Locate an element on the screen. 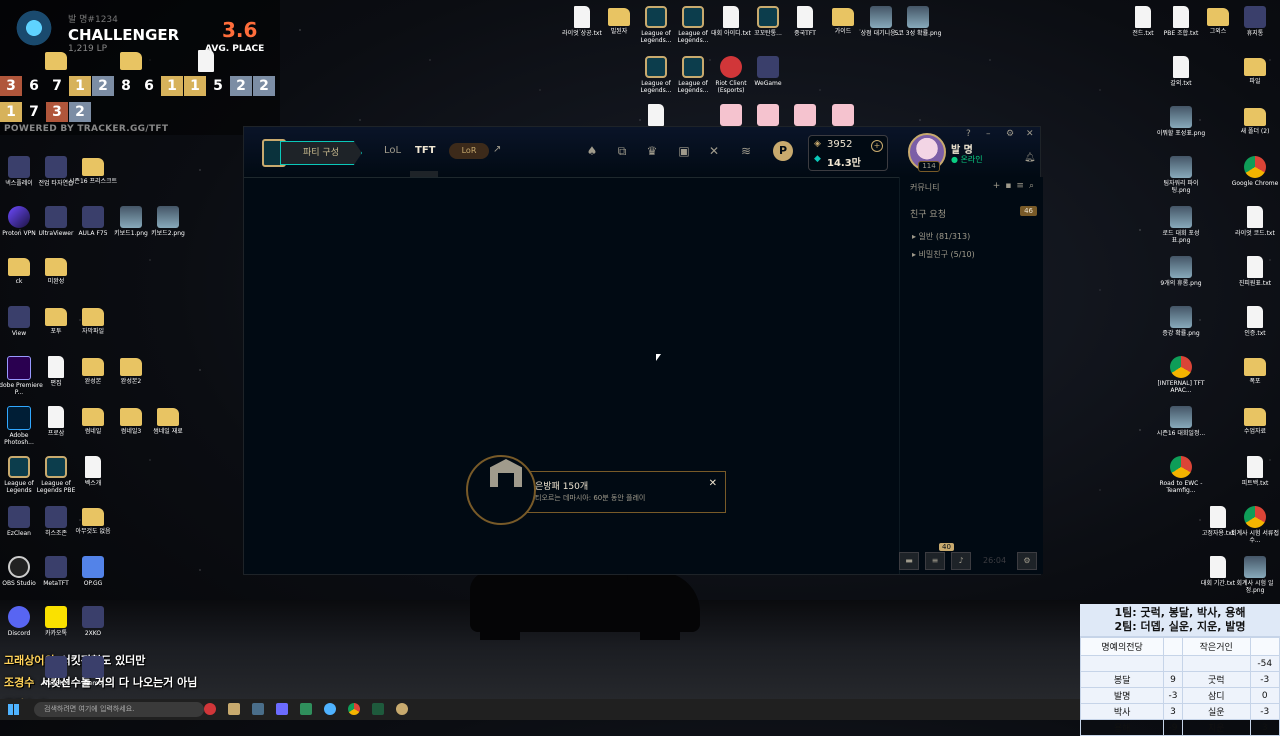 This screenshot has height=736, width=1280. lol-icon is located at coordinates (768, 17).